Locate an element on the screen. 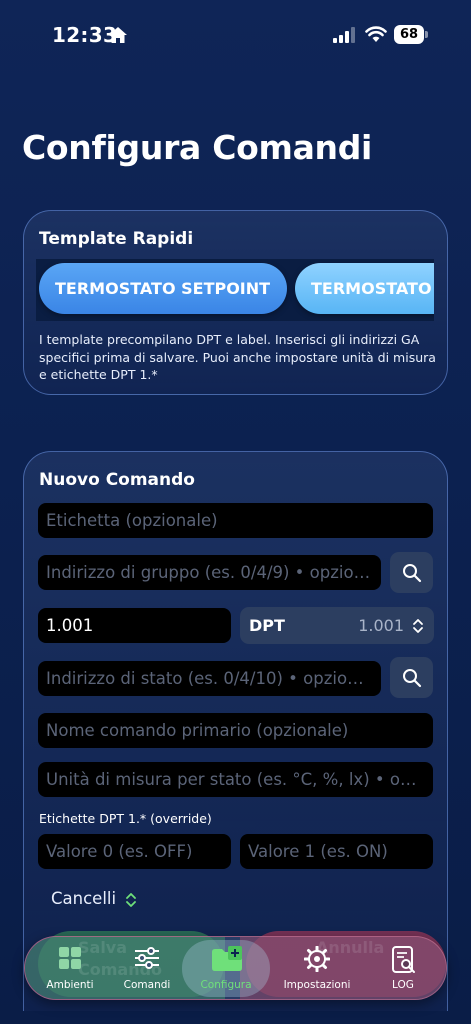  battery-level: 68 is located at coordinates (409, 34).